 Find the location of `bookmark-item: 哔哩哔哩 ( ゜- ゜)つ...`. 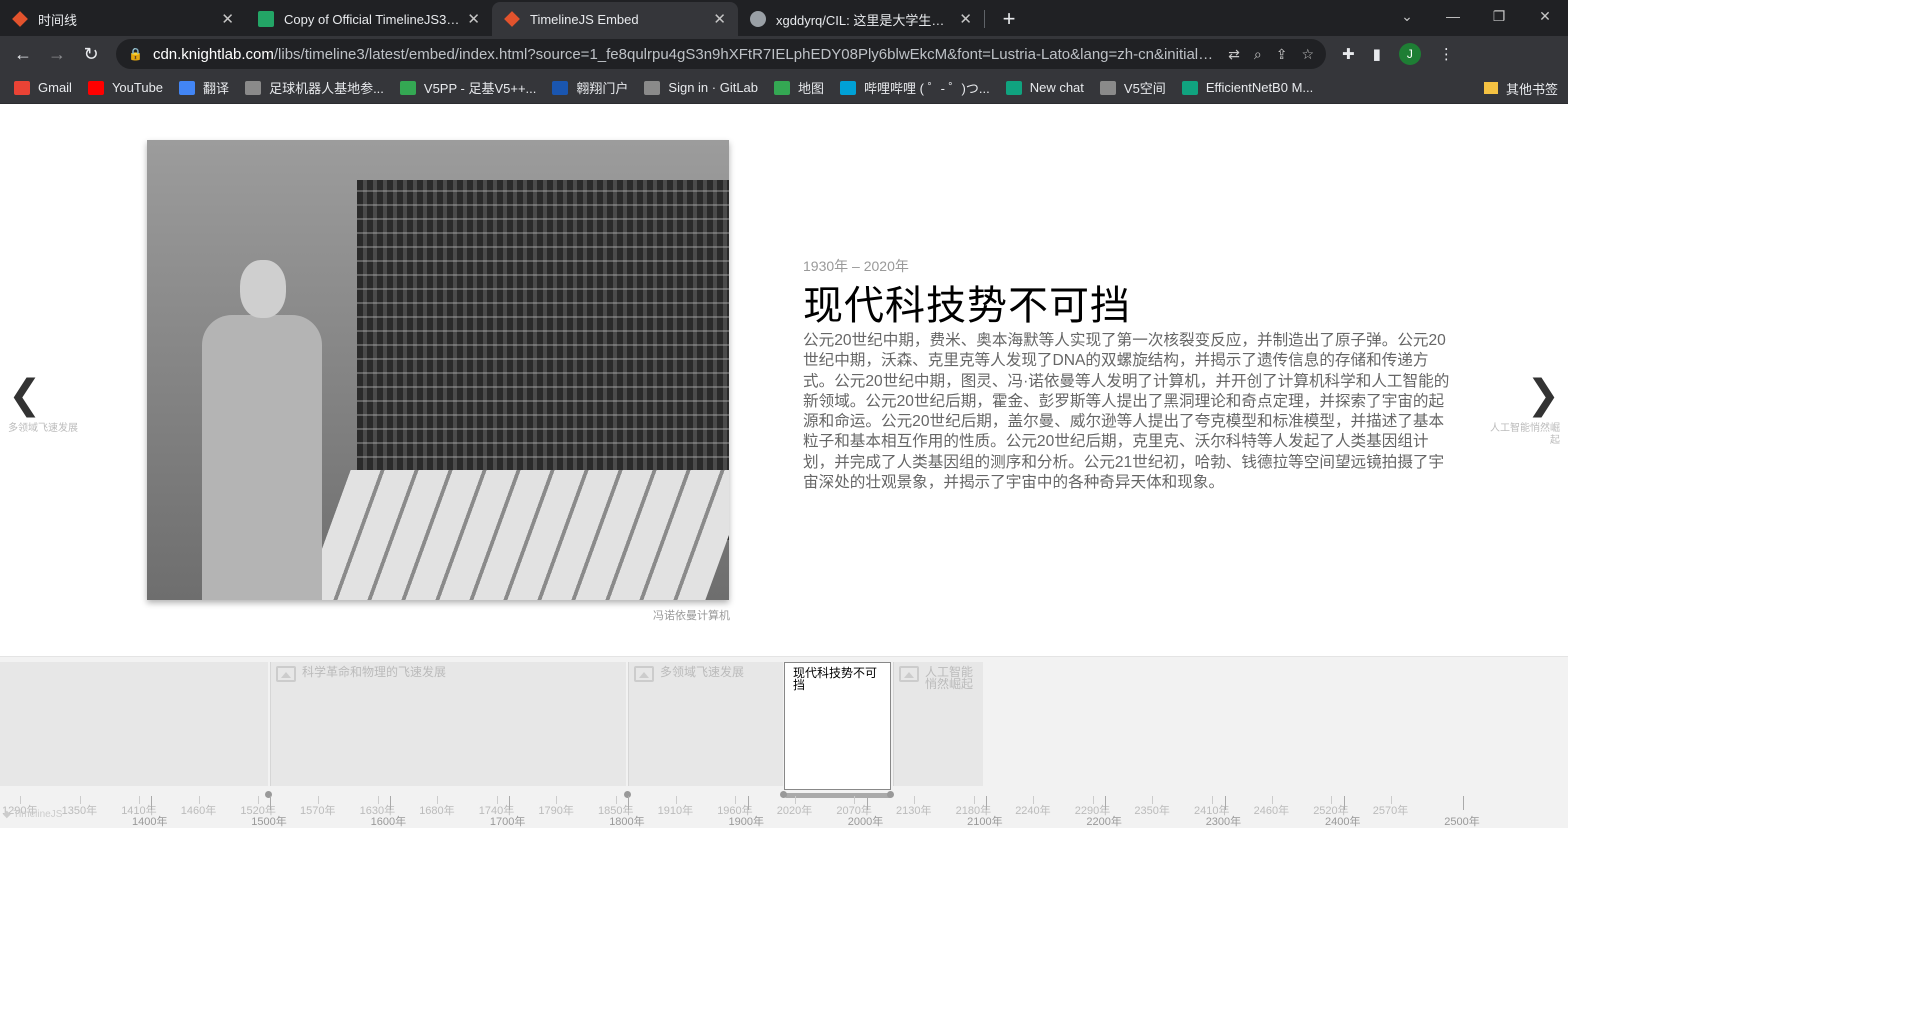

bookmark-item: 哔哩哔哩 ( ゜- ゜)つ... is located at coordinates (915, 87).